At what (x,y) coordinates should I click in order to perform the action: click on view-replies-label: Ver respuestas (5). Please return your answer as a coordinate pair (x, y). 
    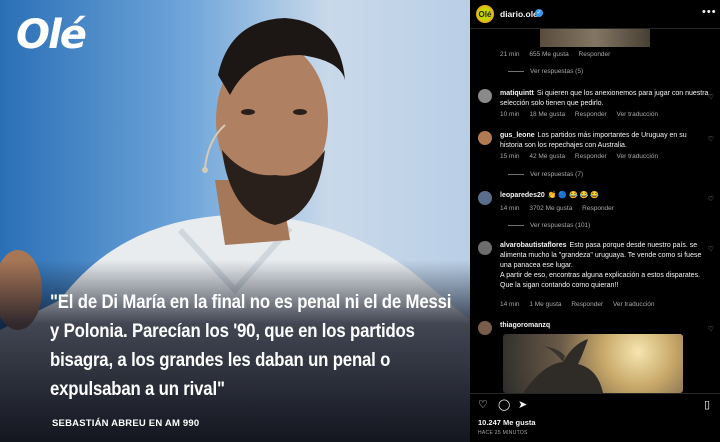
    Looking at the image, I should click on (557, 71).